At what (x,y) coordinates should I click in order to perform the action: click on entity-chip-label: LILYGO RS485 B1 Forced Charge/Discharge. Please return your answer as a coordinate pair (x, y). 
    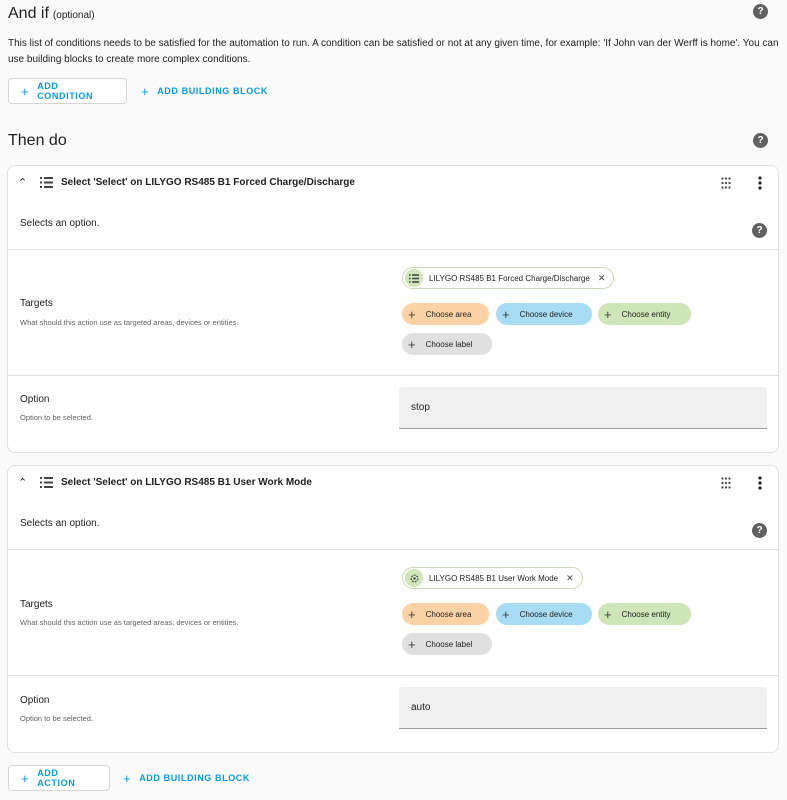
    Looking at the image, I should click on (509, 278).